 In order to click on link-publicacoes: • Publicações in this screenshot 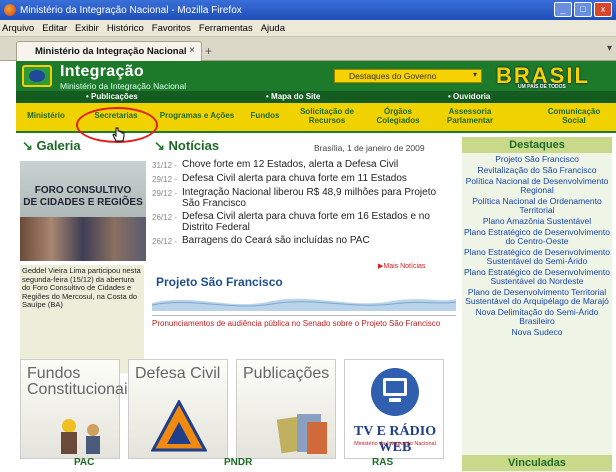, I will do `click(112, 96)`.